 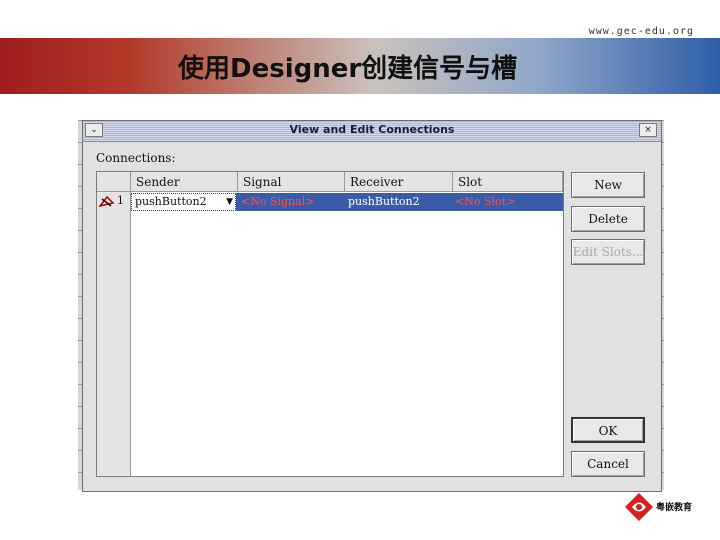 What do you see at coordinates (399, 182) in the screenshot?
I see `column-header-receiver: Receiver` at bounding box center [399, 182].